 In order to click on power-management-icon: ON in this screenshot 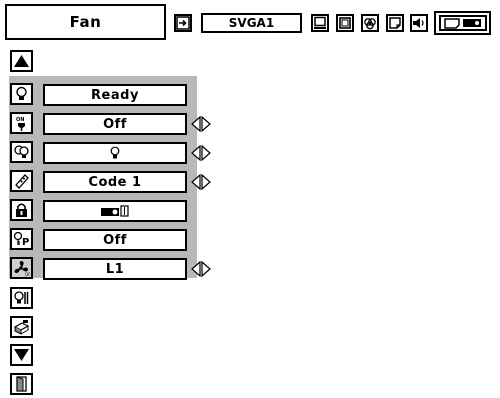, I will do `click(21, 123)`.